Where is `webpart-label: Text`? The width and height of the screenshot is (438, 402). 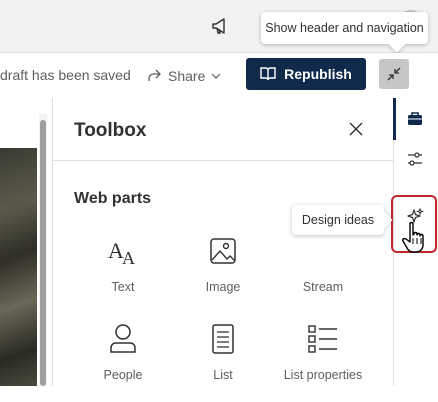
webpart-label: Text is located at coordinates (123, 287).